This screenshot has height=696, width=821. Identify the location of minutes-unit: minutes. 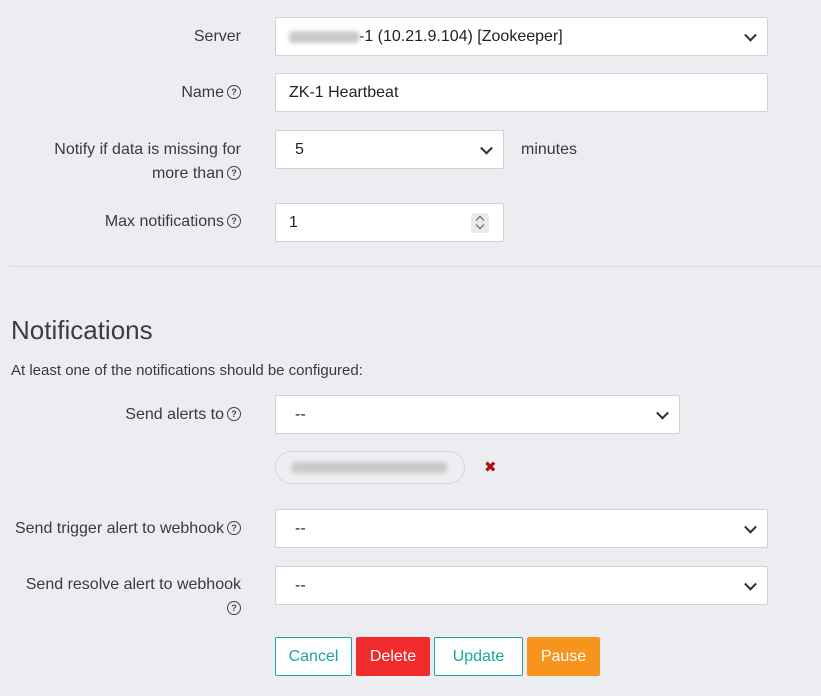
(549, 149).